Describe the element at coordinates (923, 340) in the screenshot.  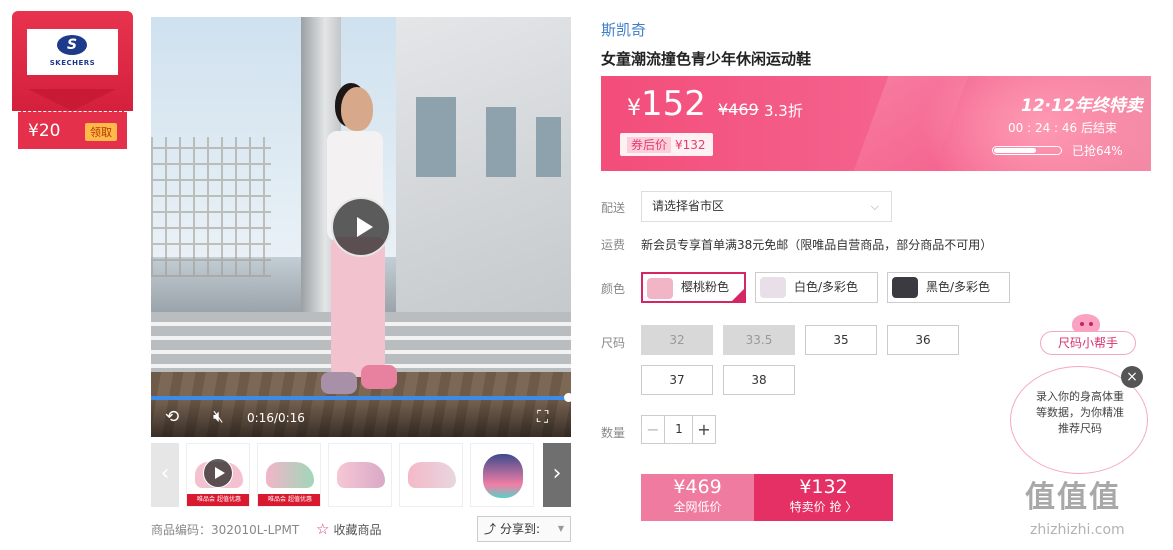
I see `size-option-36: 36` at that location.